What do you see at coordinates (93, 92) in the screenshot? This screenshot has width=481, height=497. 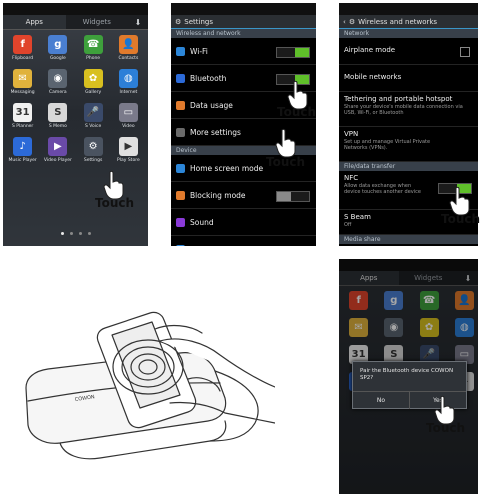 I see `app-label: Gallery` at bounding box center [93, 92].